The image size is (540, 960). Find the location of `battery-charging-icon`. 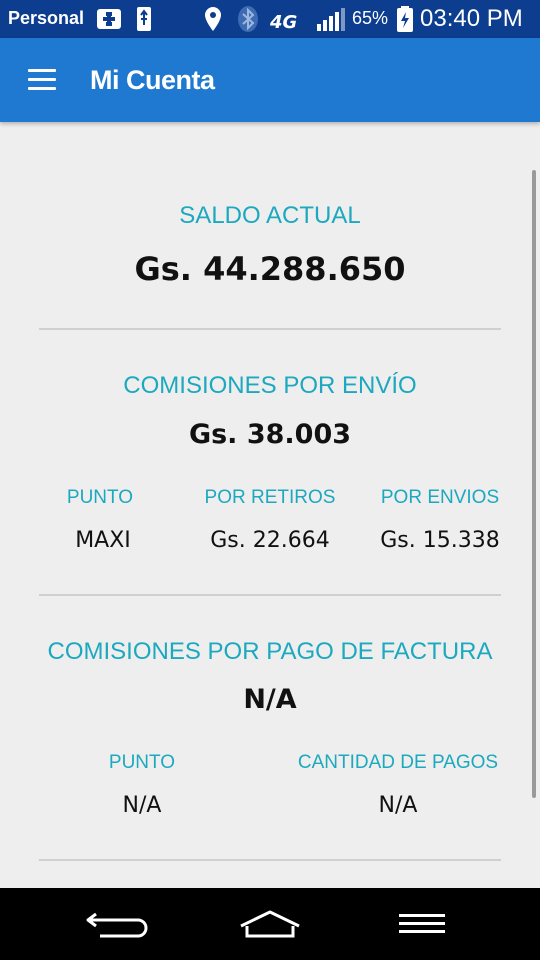

battery-charging-icon is located at coordinates (405, 19).